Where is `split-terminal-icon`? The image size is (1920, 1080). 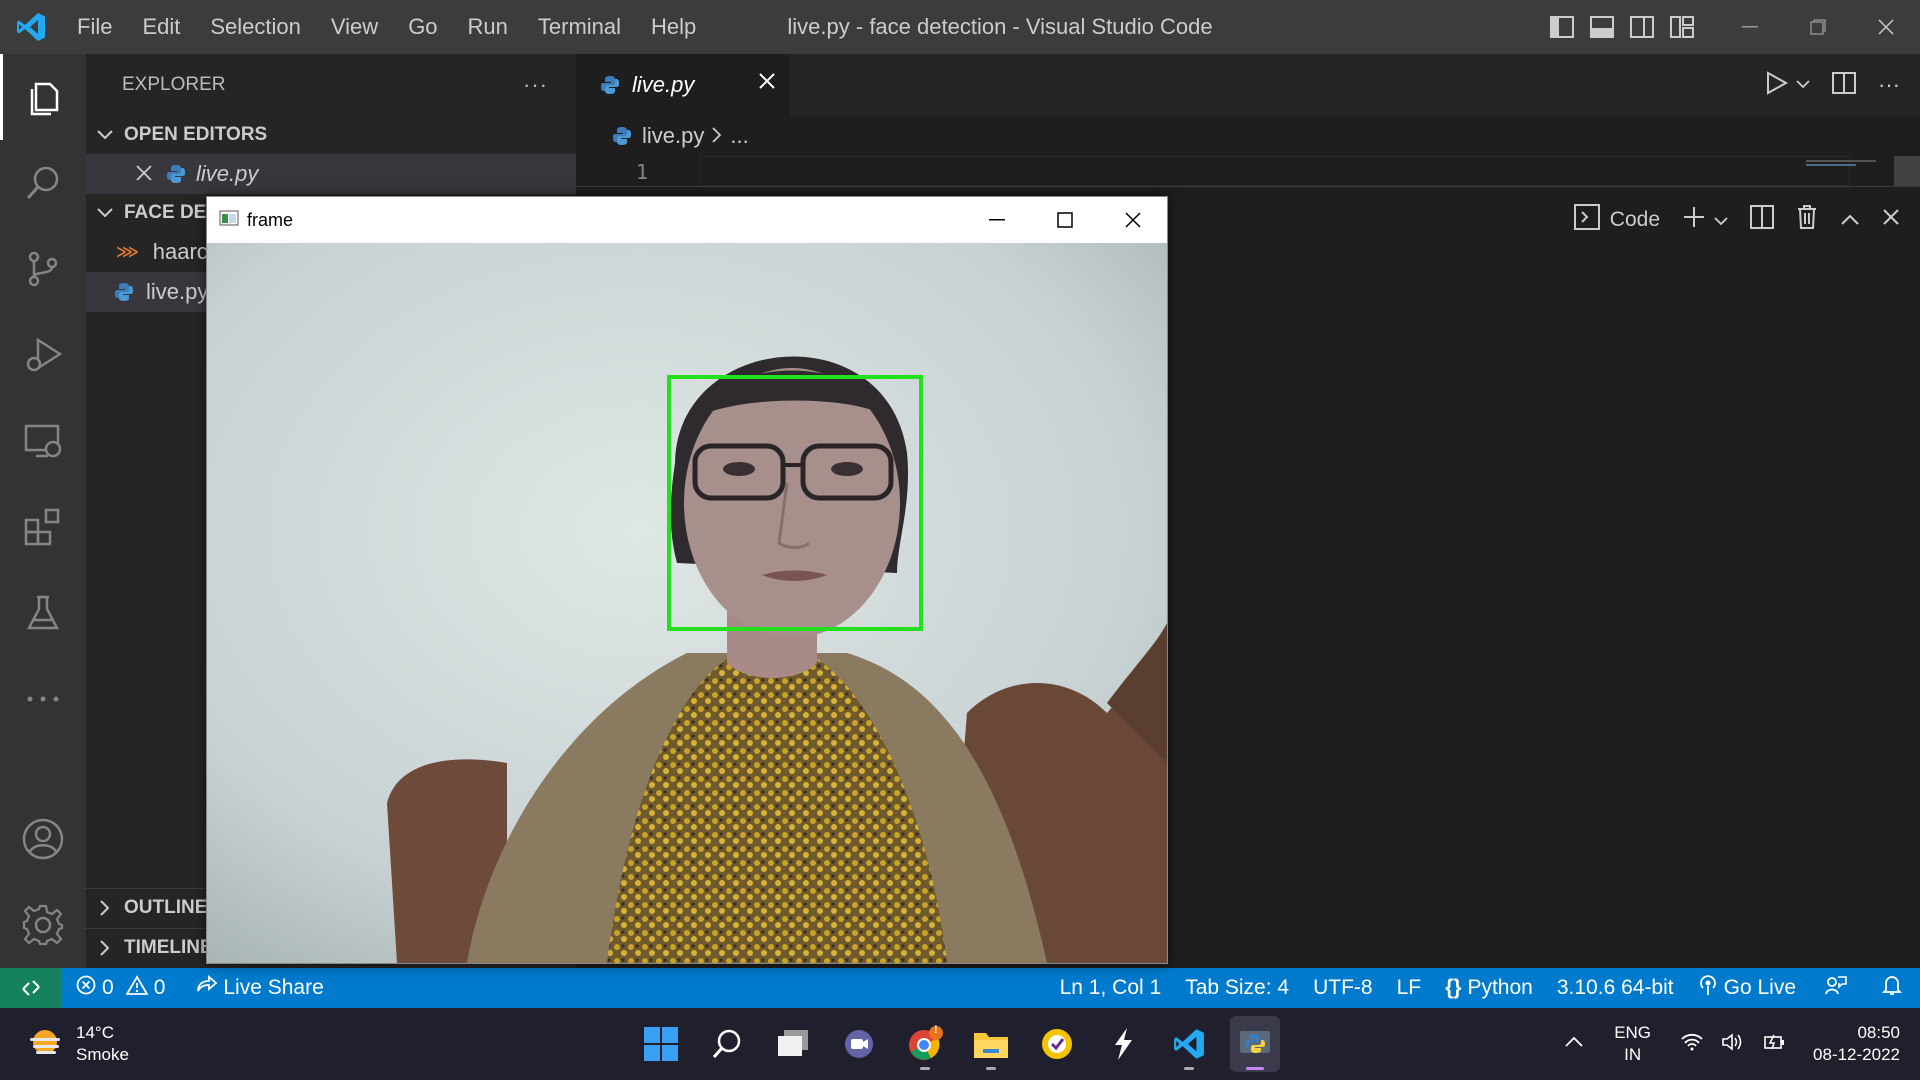 split-terminal-icon is located at coordinates (1762, 220).